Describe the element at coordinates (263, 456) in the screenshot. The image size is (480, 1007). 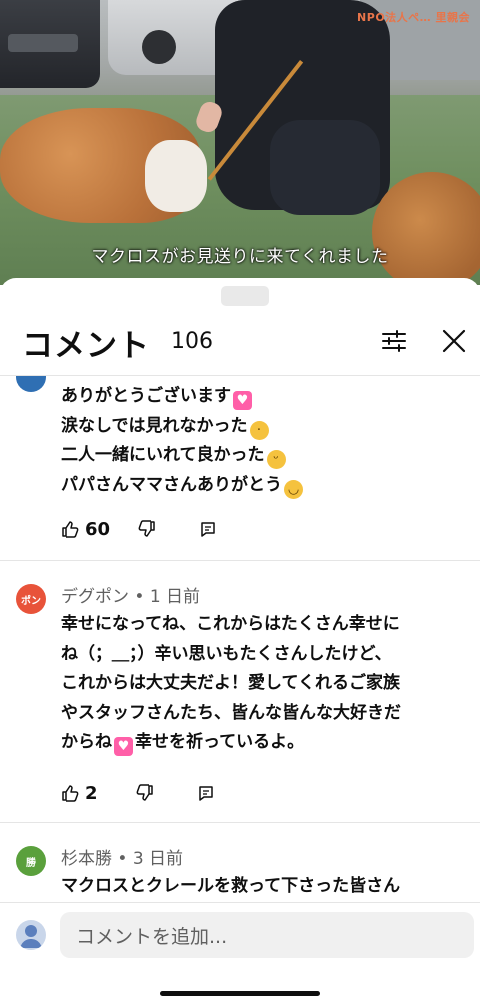
I see `comment-line: 二人一緒にいれて良かった ᵕ` at that location.